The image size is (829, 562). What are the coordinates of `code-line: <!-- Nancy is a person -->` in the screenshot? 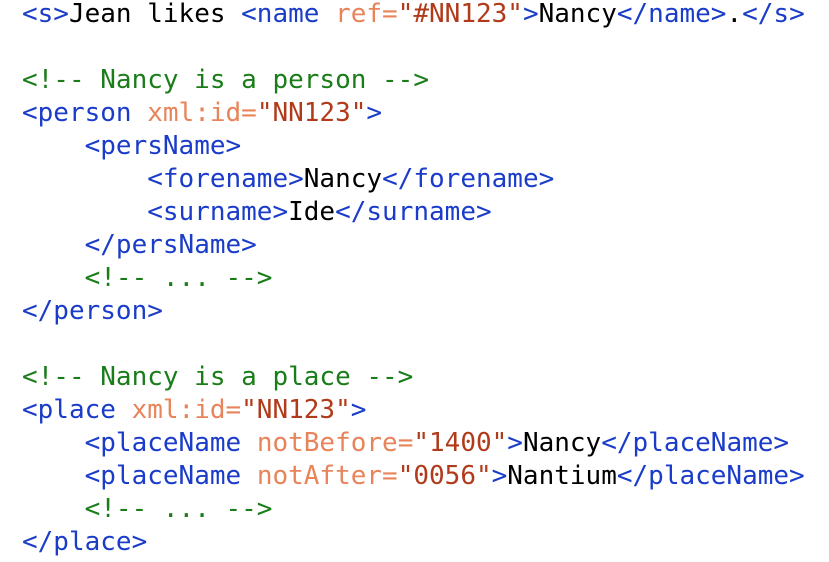 It's located at (225, 80).